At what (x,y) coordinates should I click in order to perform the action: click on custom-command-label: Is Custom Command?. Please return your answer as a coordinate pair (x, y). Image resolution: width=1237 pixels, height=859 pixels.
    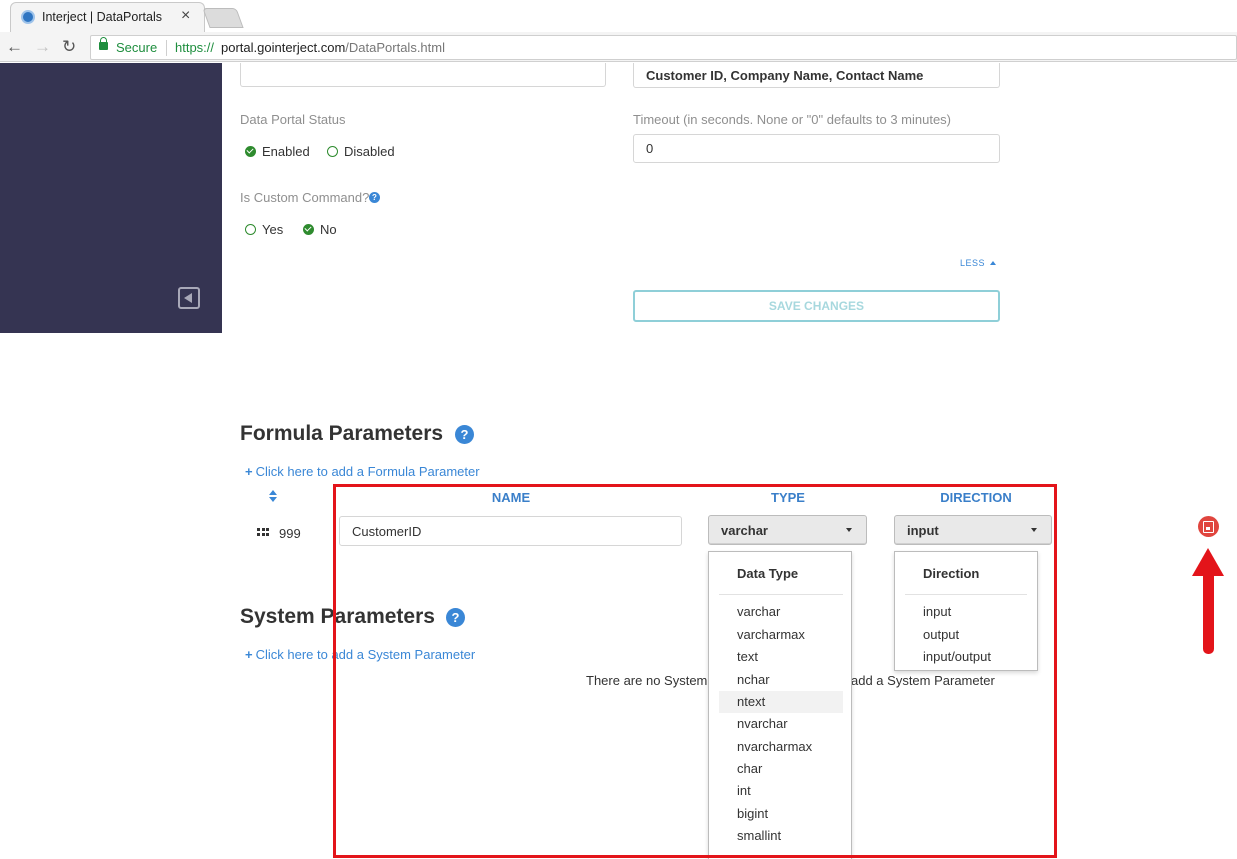
    Looking at the image, I should click on (305, 197).